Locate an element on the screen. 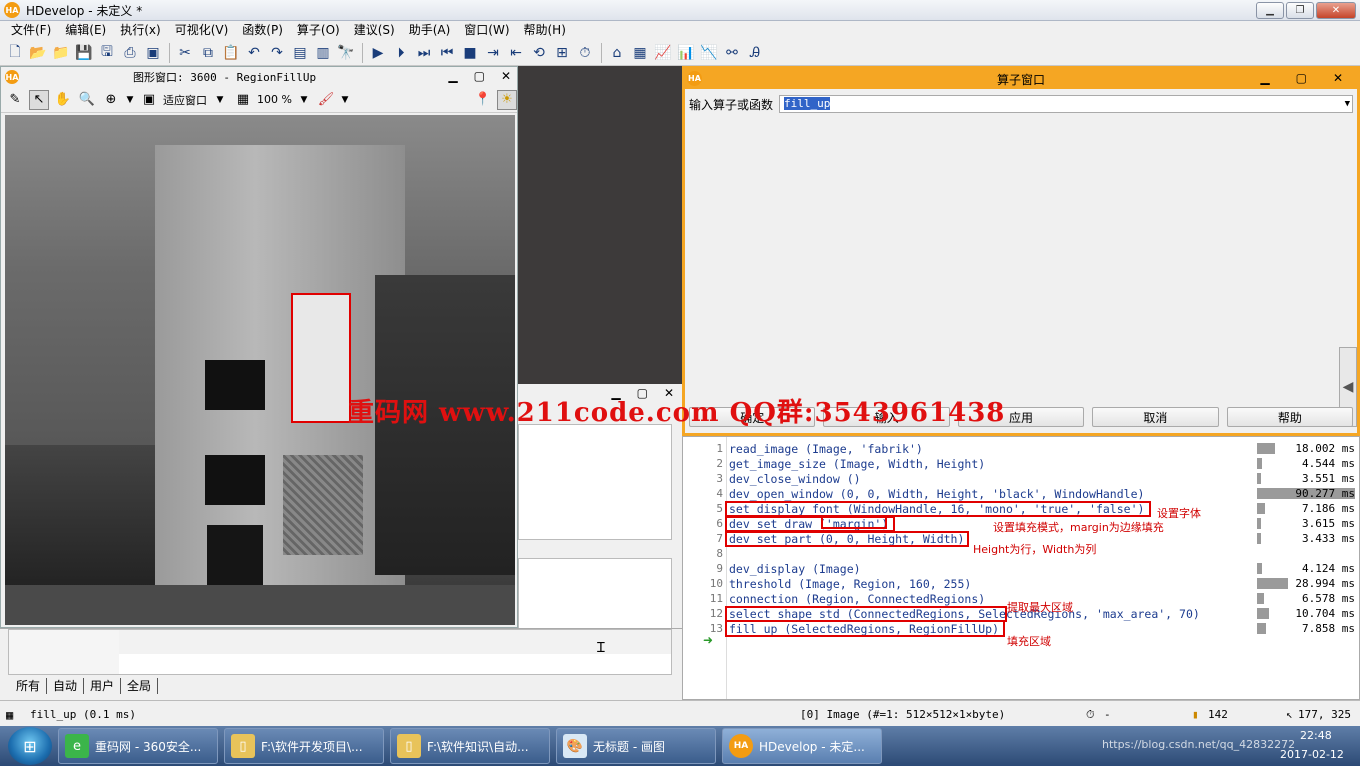  settings-icon: ☀ is located at coordinates (507, 99).